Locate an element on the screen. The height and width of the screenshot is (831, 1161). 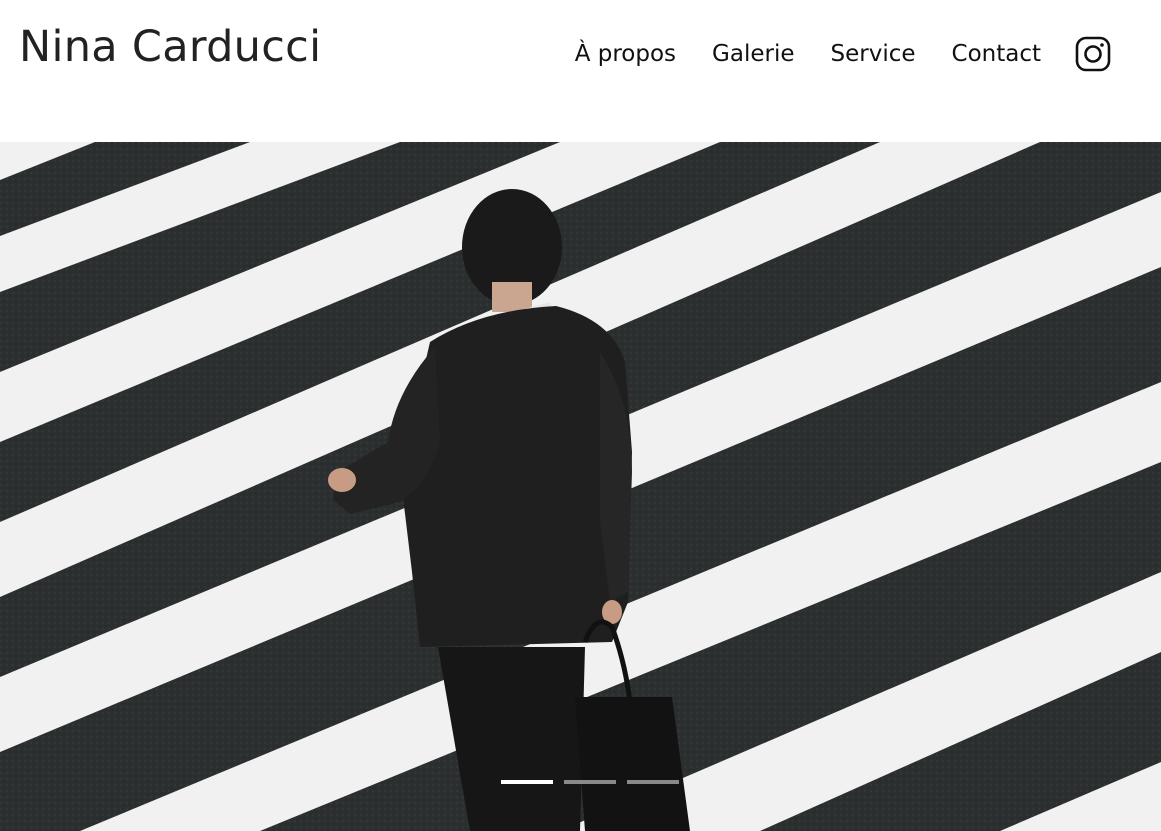
nav-link-contact: Contact is located at coordinates (996, 54).